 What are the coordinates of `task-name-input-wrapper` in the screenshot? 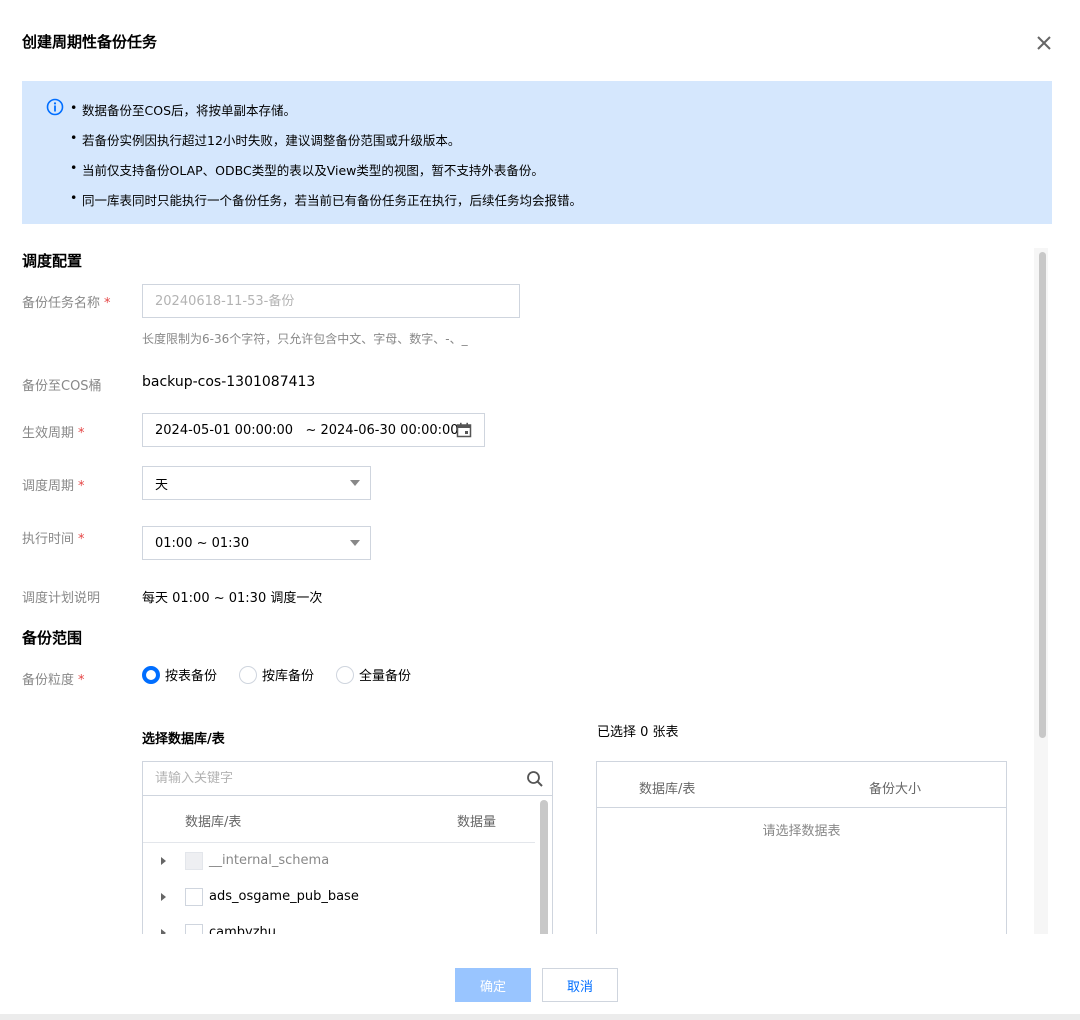 It's located at (331, 301).